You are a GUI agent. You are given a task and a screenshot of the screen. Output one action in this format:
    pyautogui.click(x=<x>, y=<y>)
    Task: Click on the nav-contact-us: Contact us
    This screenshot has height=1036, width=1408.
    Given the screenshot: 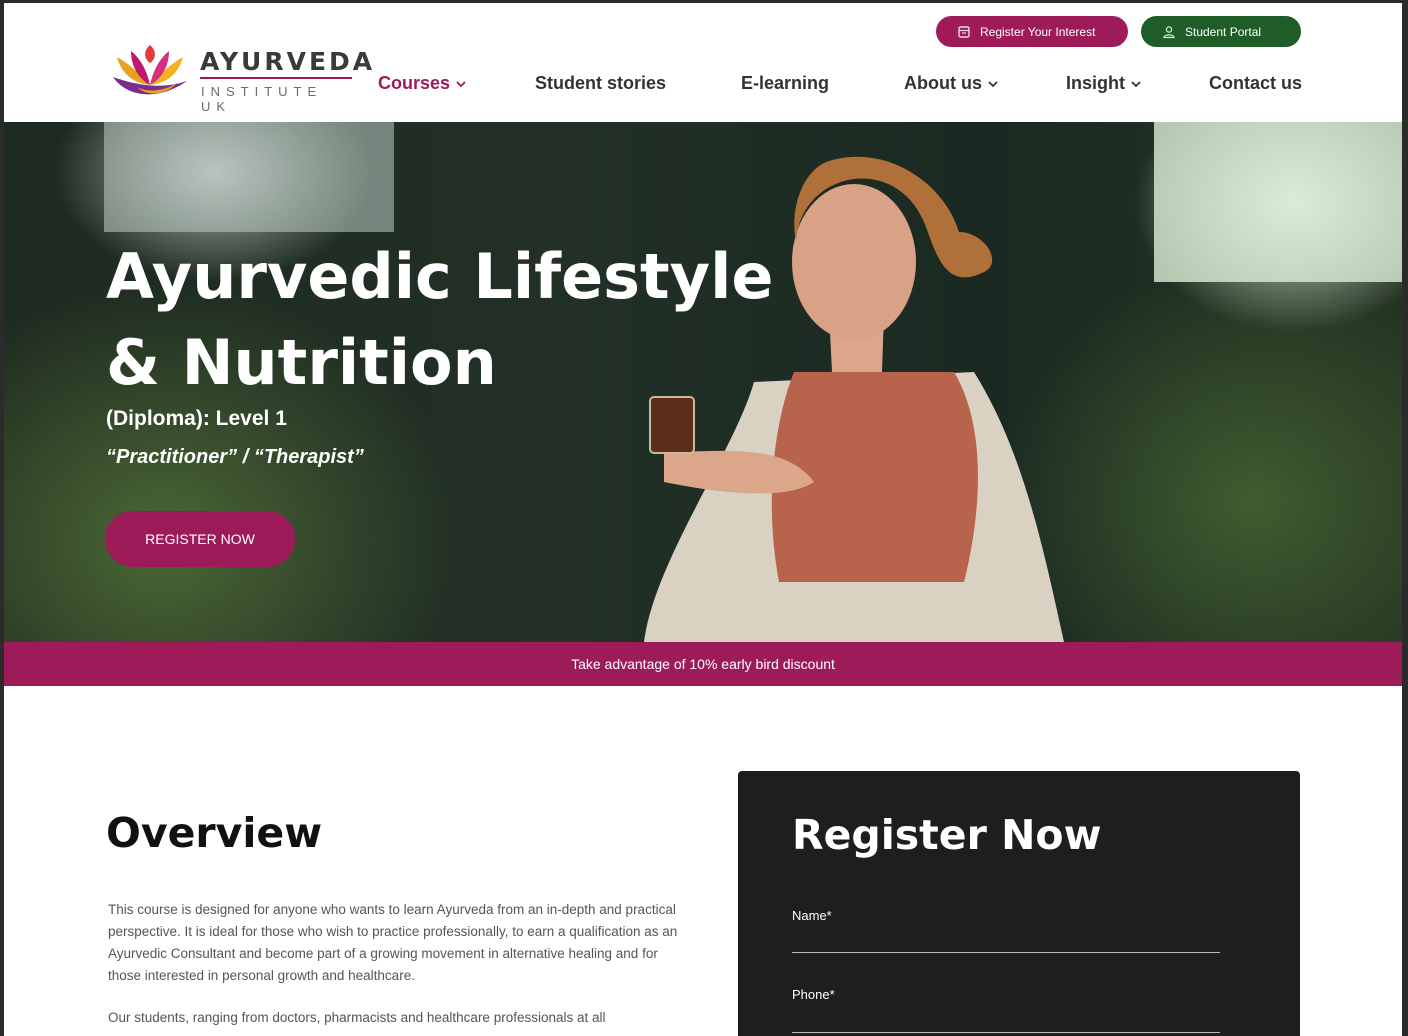 What is the action you would take?
    pyautogui.click(x=1255, y=83)
    